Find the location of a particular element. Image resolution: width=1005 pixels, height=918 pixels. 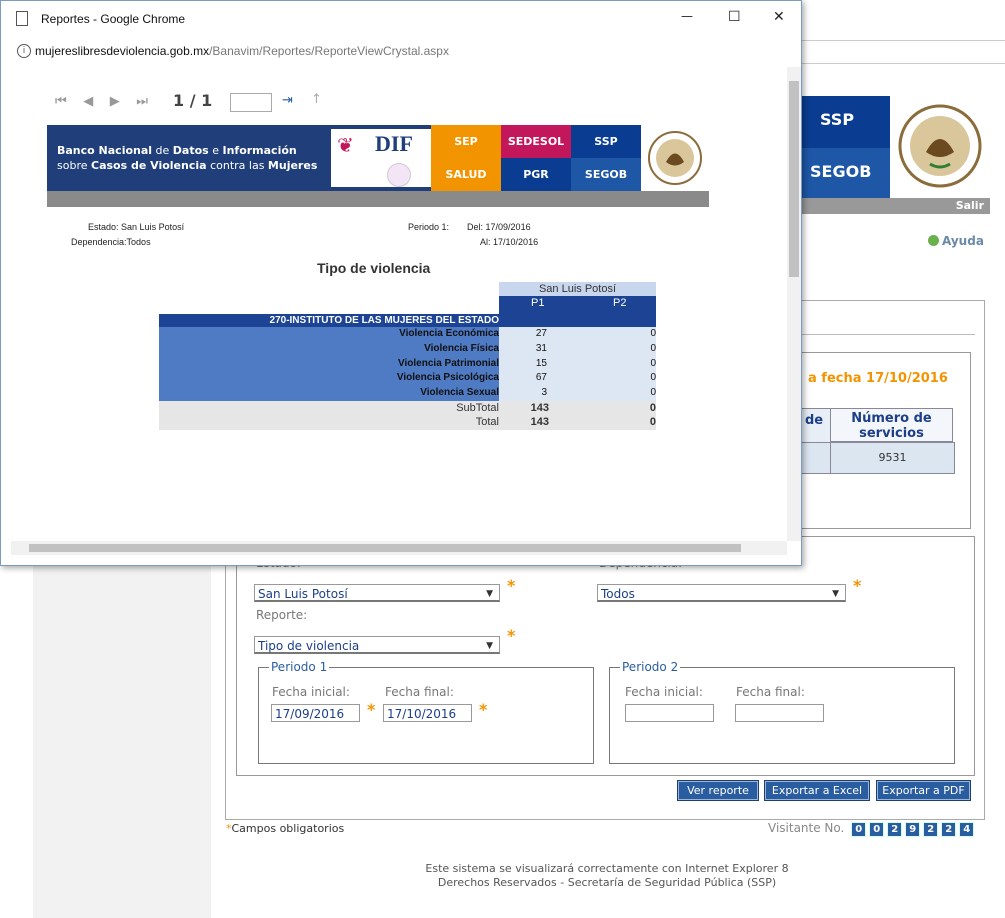

report-al-value: 17/10/2016 is located at coordinates (516, 242).